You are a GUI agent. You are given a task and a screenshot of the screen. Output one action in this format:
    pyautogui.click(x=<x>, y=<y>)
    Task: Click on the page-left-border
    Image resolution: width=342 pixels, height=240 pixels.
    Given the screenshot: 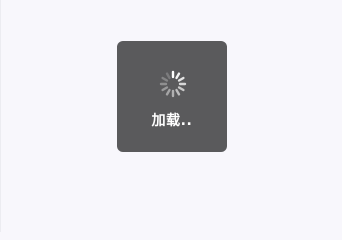 What is the action you would take?
    pyautogui.click(x=0, y=116)
    